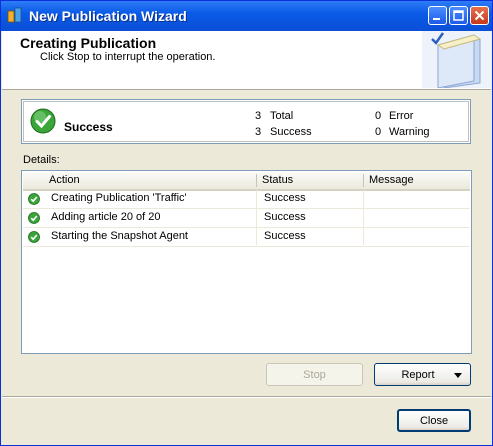 This screenshot has height=446, width=493. What do you see at coordinates (41, 160) in the screenshot?
I see `details-label: Details:` at bounding box center [41, 160].